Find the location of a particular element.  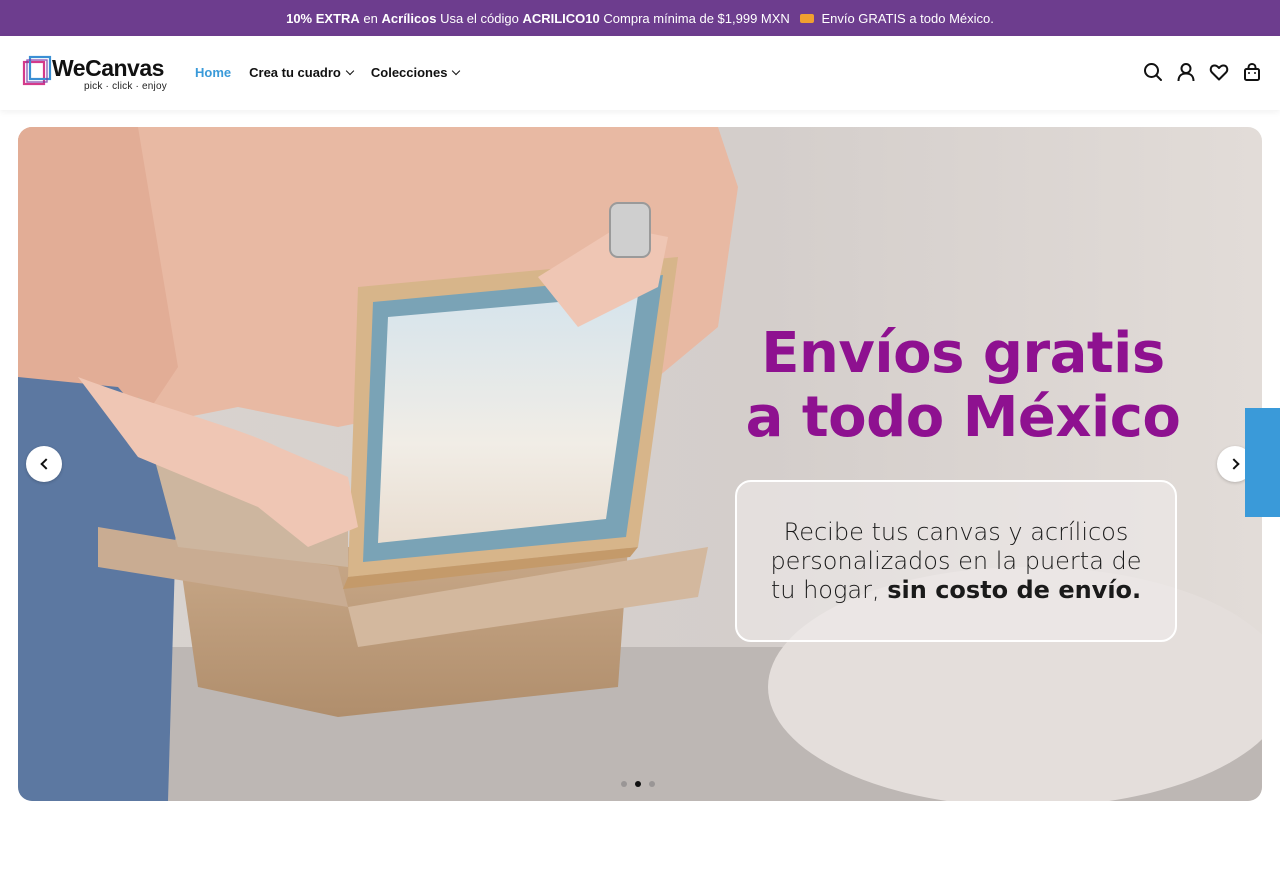

cart-button is located at coordinates (1252, 72).